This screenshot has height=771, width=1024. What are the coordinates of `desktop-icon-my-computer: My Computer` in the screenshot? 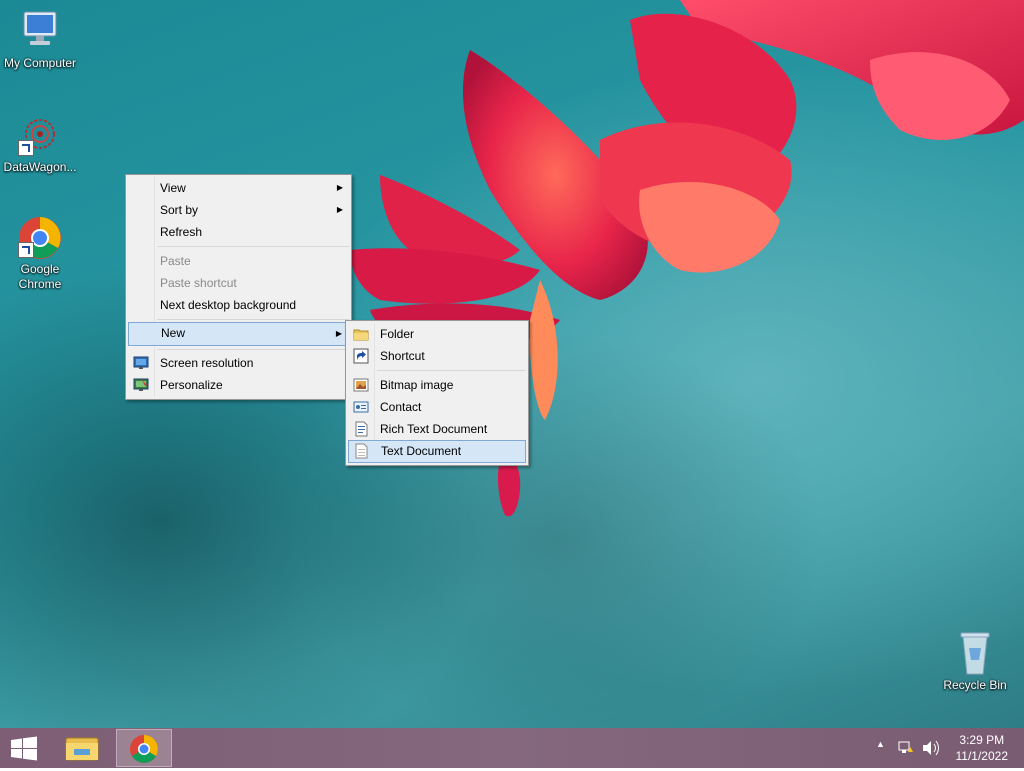 It's located at (40, 39).